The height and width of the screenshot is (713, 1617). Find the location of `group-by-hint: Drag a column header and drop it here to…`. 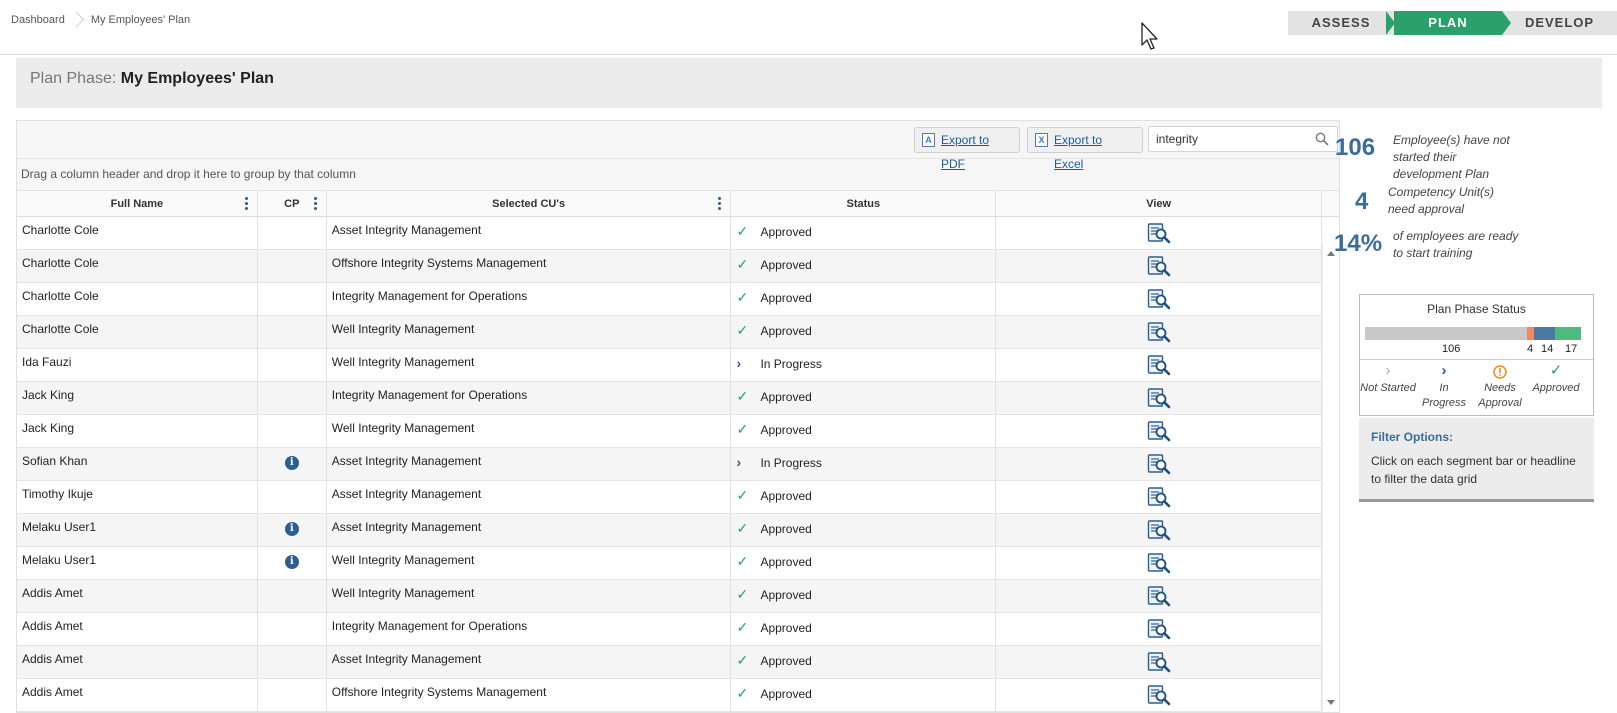

group-by-hint: Drag a column header and drop it here to… is located at coordinates (678, 175).